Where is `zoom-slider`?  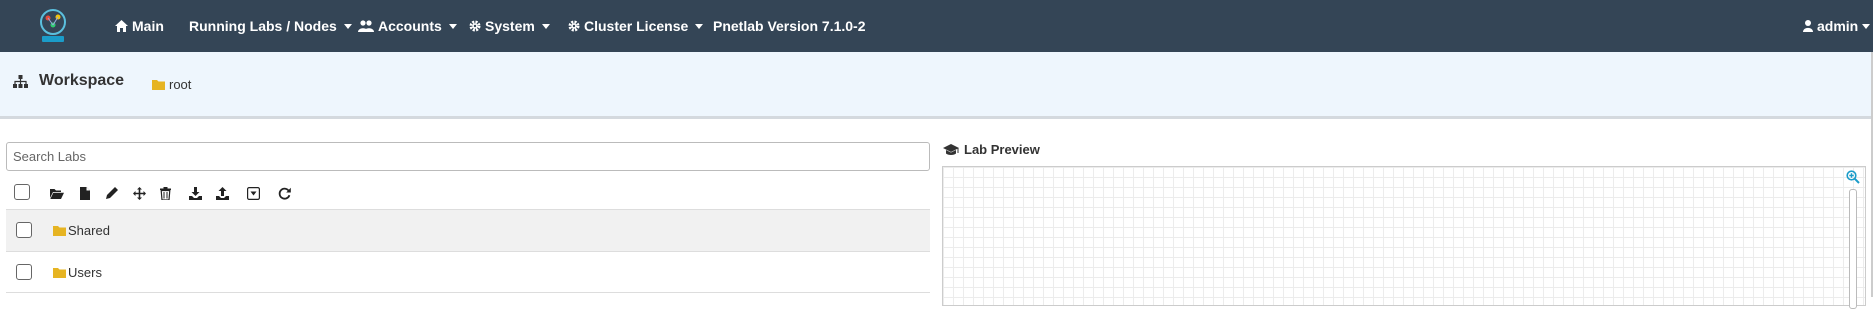 zoom-slider is located at coordinates (1853, 249).